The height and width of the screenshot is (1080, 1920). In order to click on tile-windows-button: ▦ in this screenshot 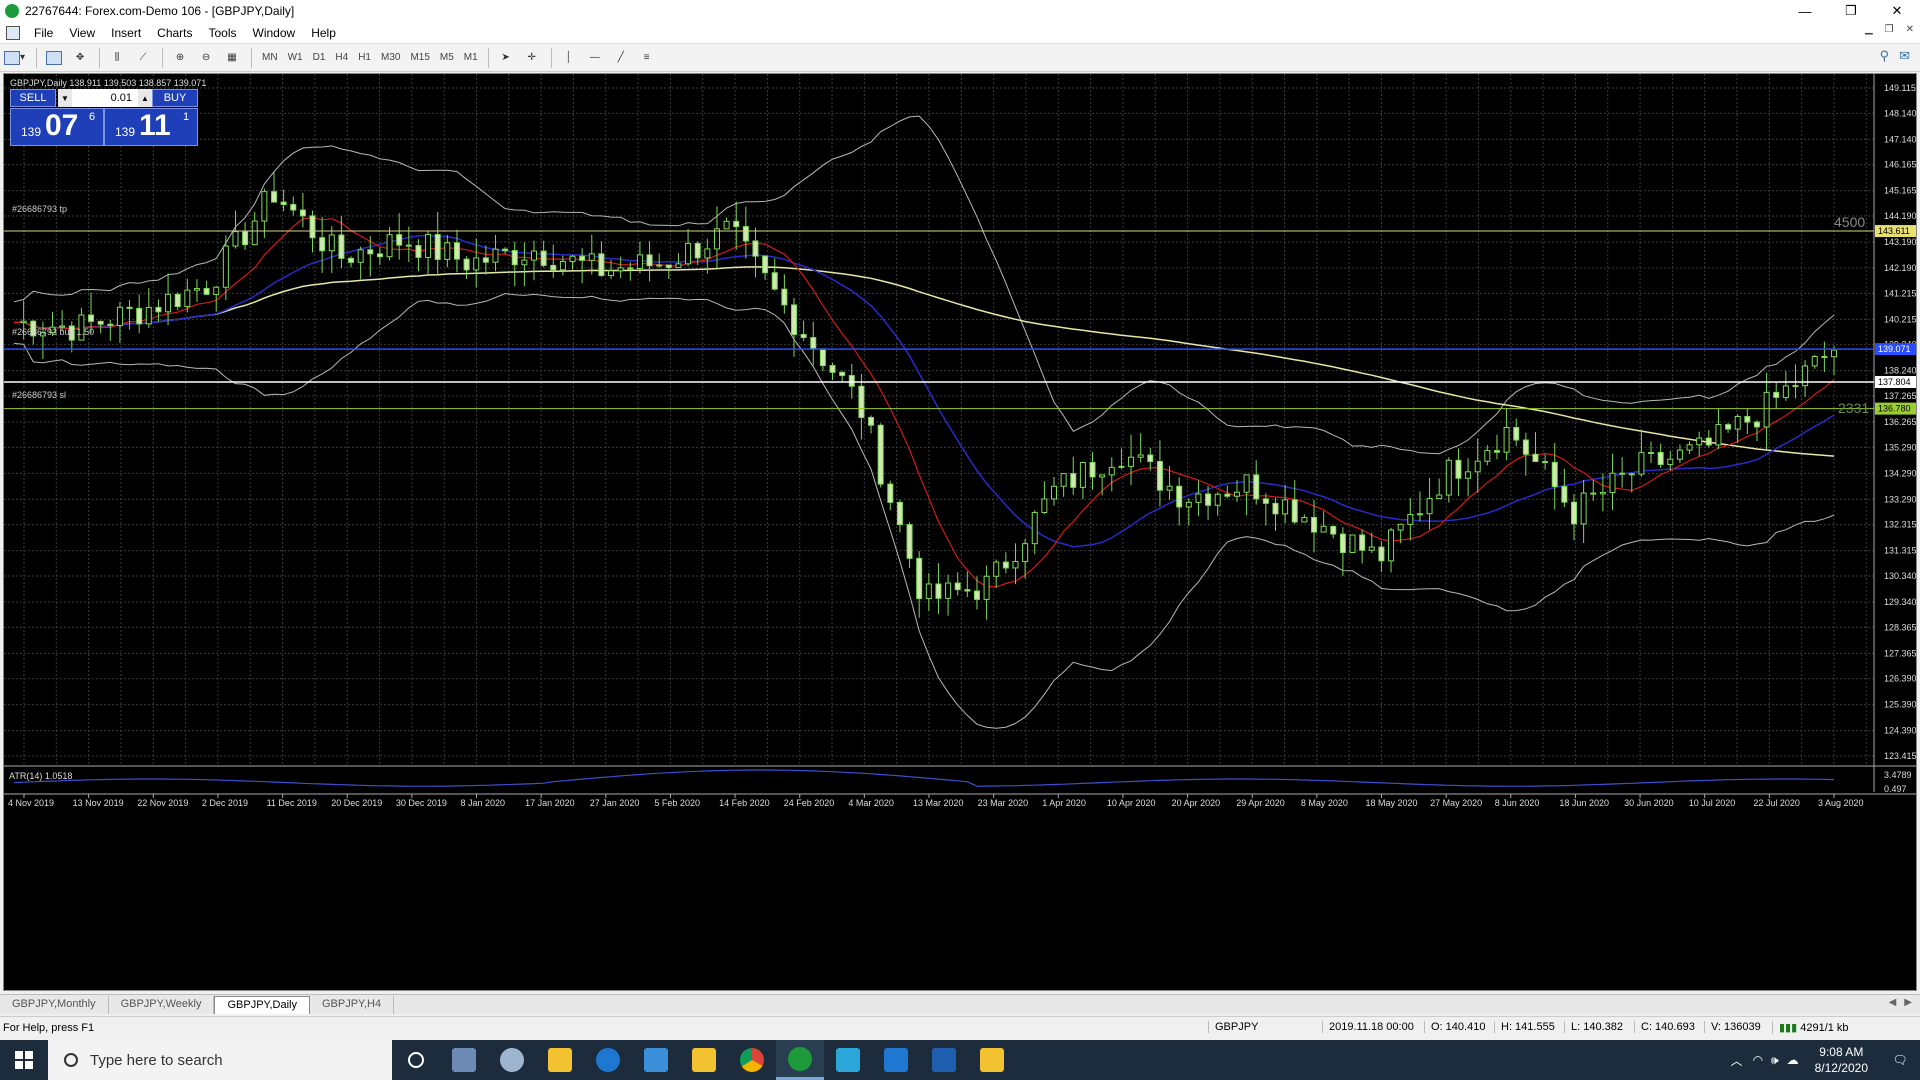, I will do `click(232, 58)`.